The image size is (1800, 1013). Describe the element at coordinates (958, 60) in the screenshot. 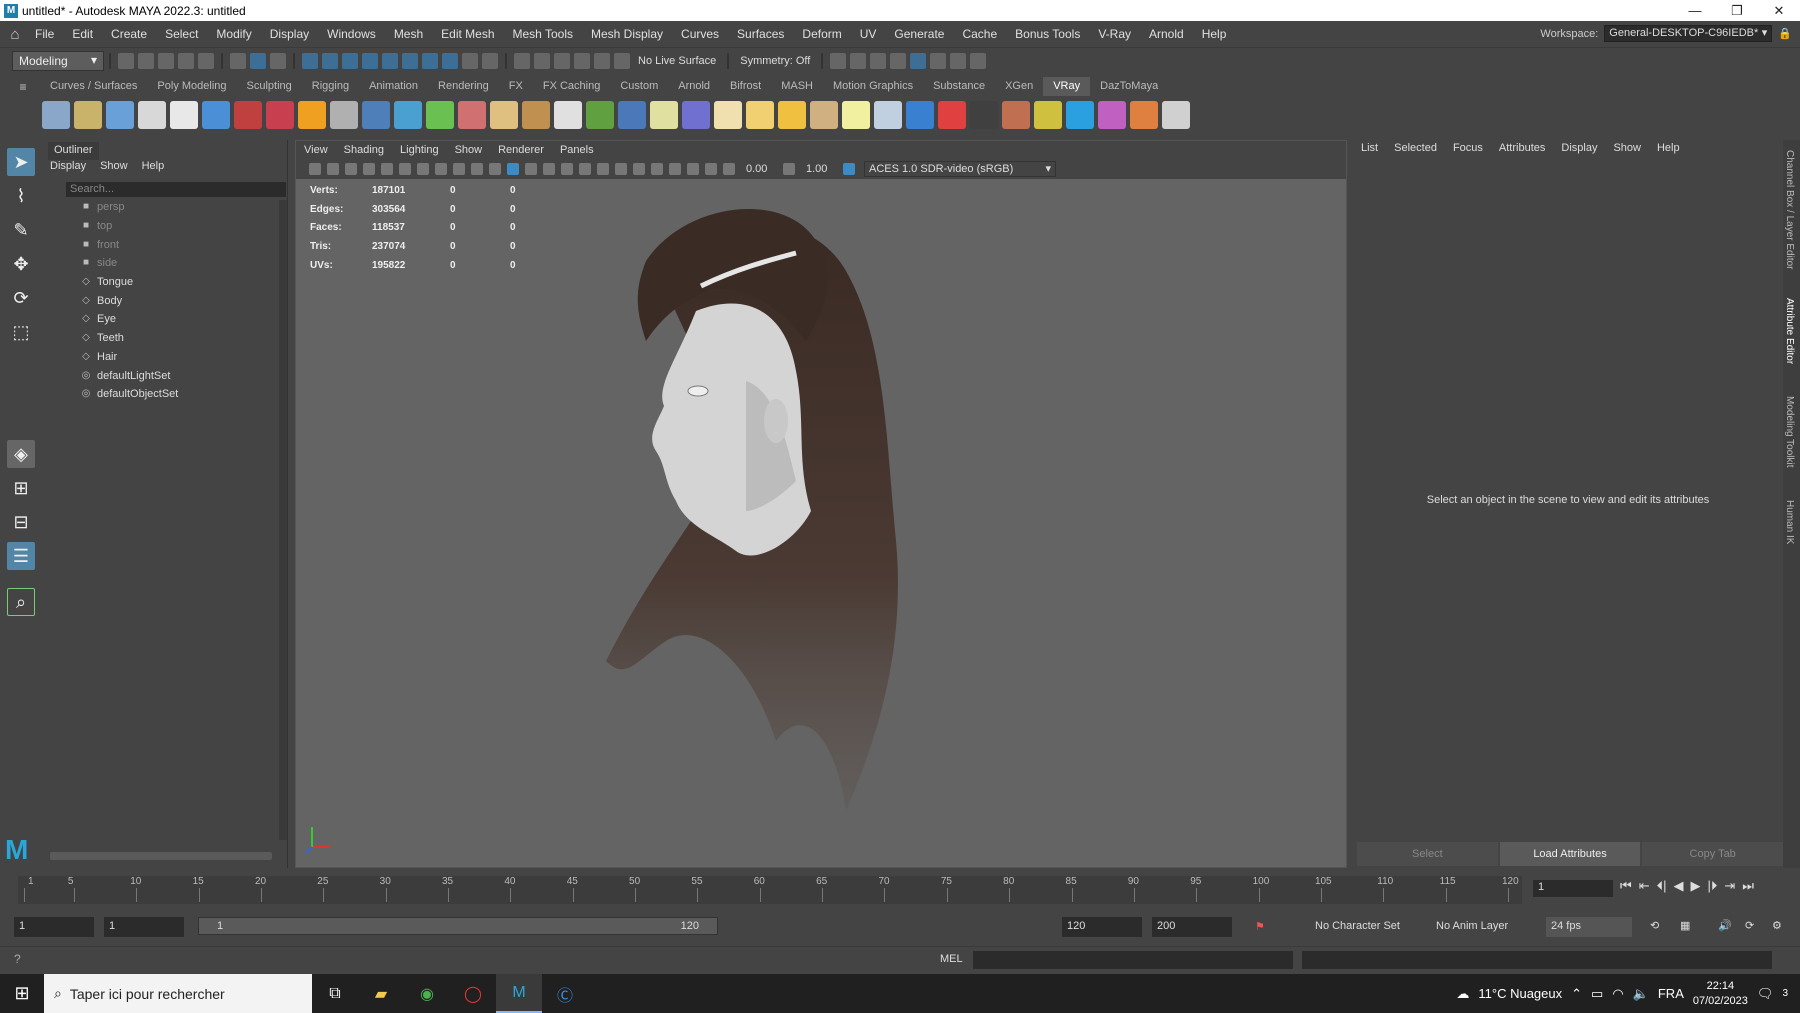

I see `vray-ipr-icon` at that location.